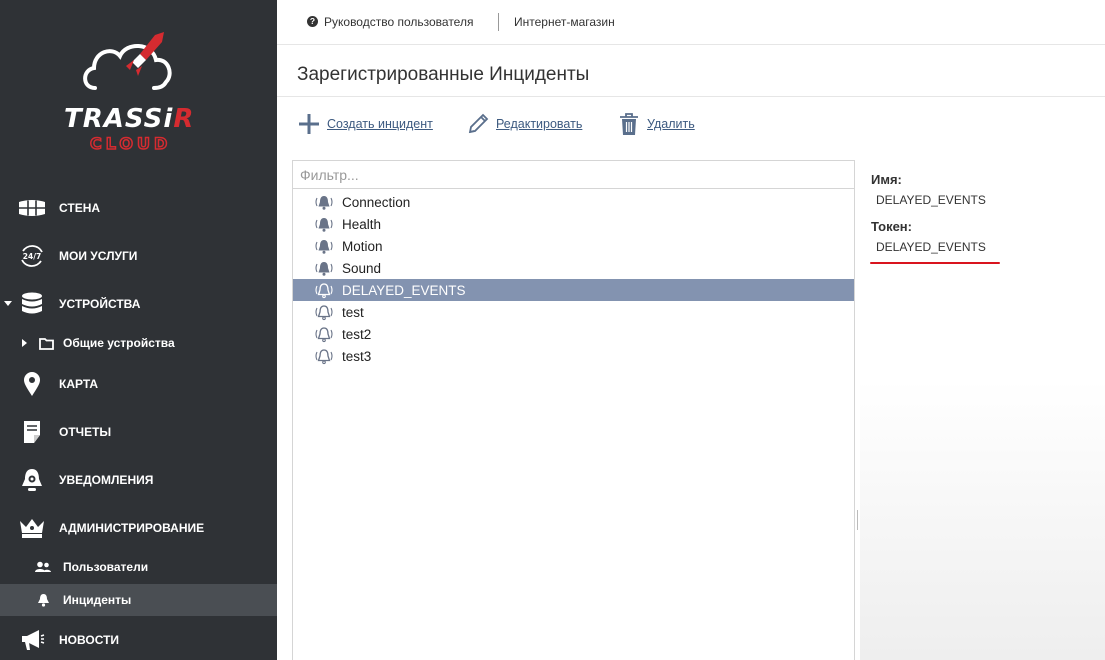  I want to click on incident-row: test2, so click(573, 334).